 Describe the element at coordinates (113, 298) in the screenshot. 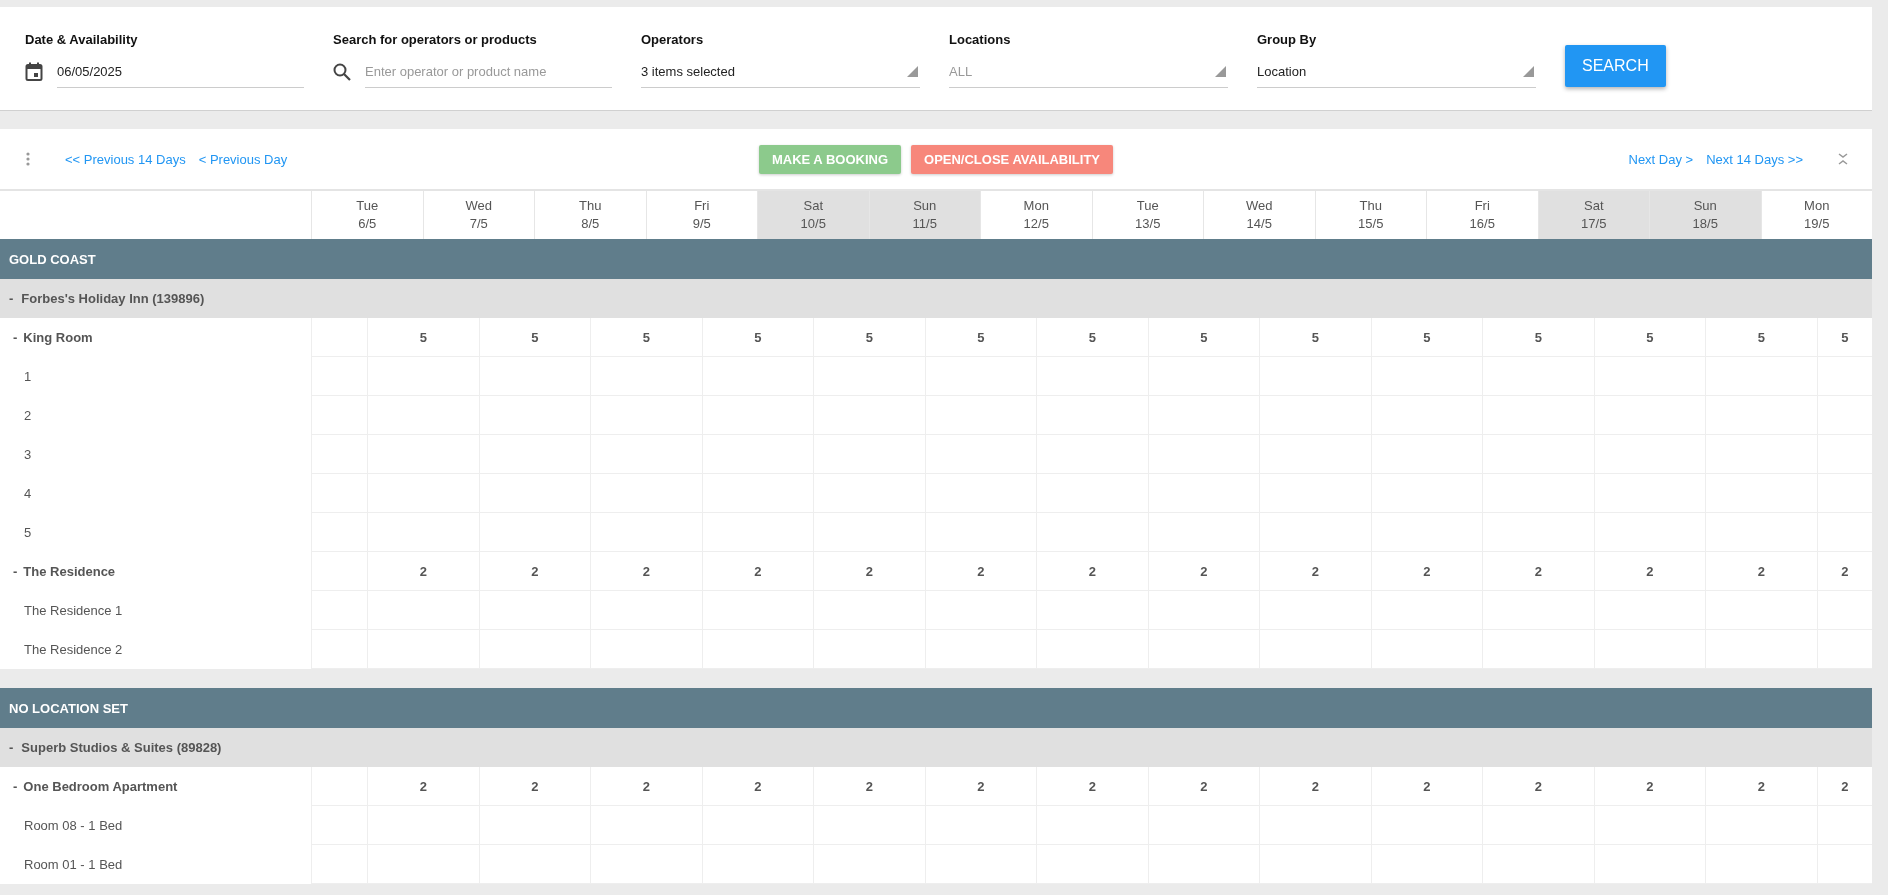

I see `operator-name: Forbes's Holiday Inn (139896)` at that location.